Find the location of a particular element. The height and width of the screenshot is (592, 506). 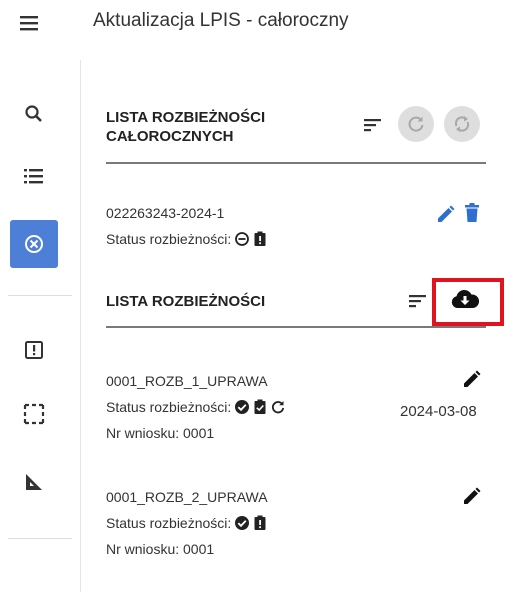

discrepancy-list-title: LISTA ROZBIEŻNOŚCI is located at coordinates (186, 301).